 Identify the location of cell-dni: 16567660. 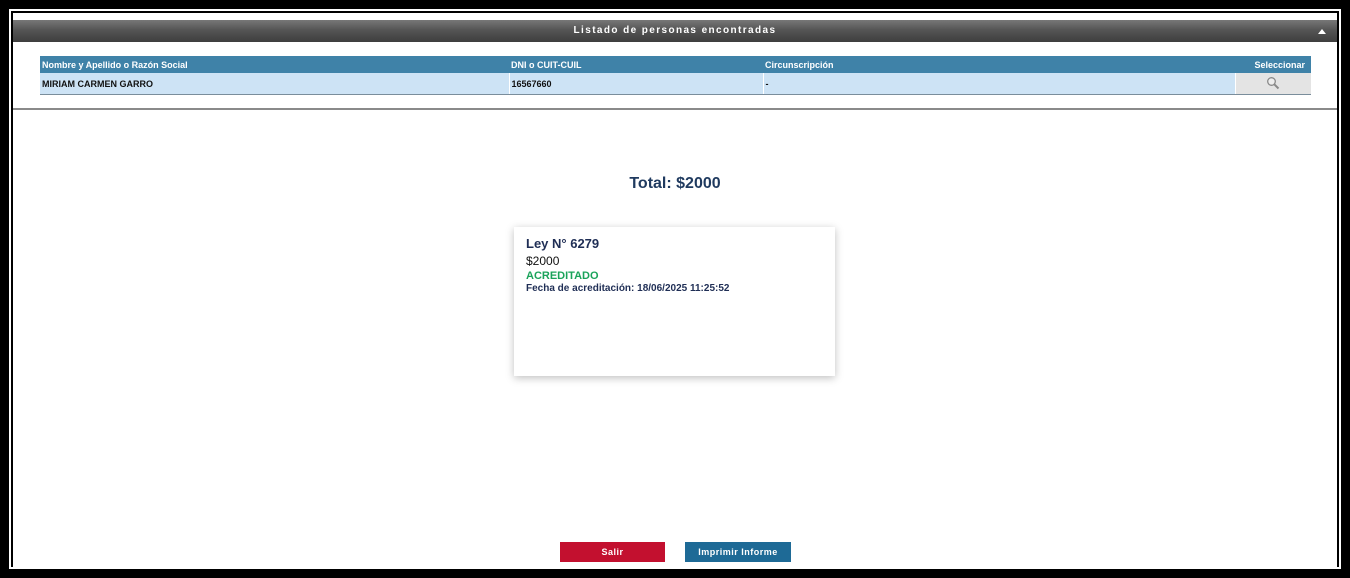
(636, 84).